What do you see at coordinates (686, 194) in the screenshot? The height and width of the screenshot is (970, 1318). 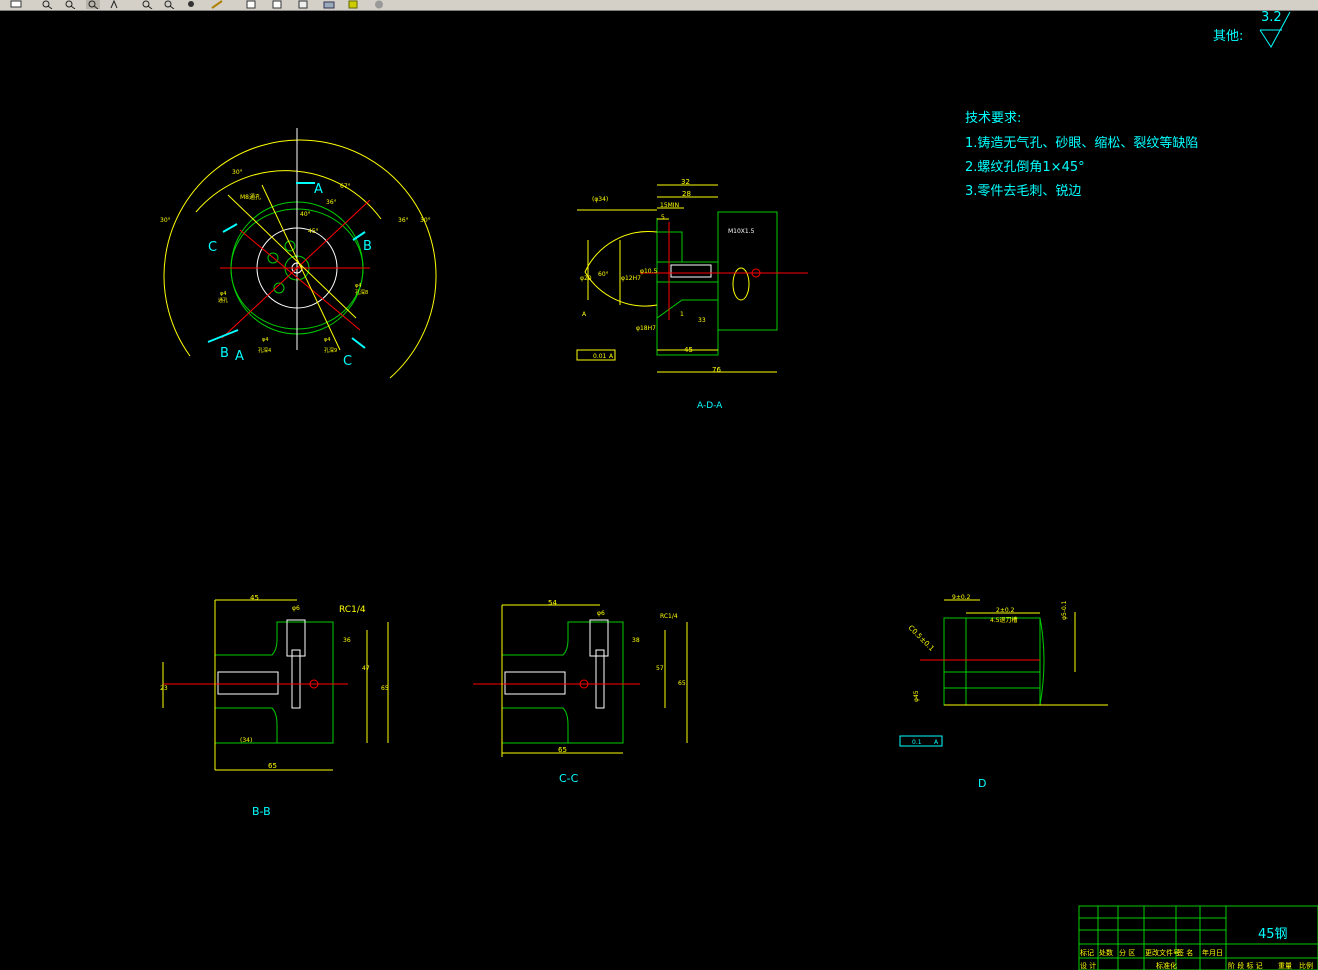 I see `dim-text: 28` at bounding box center [686, 194].